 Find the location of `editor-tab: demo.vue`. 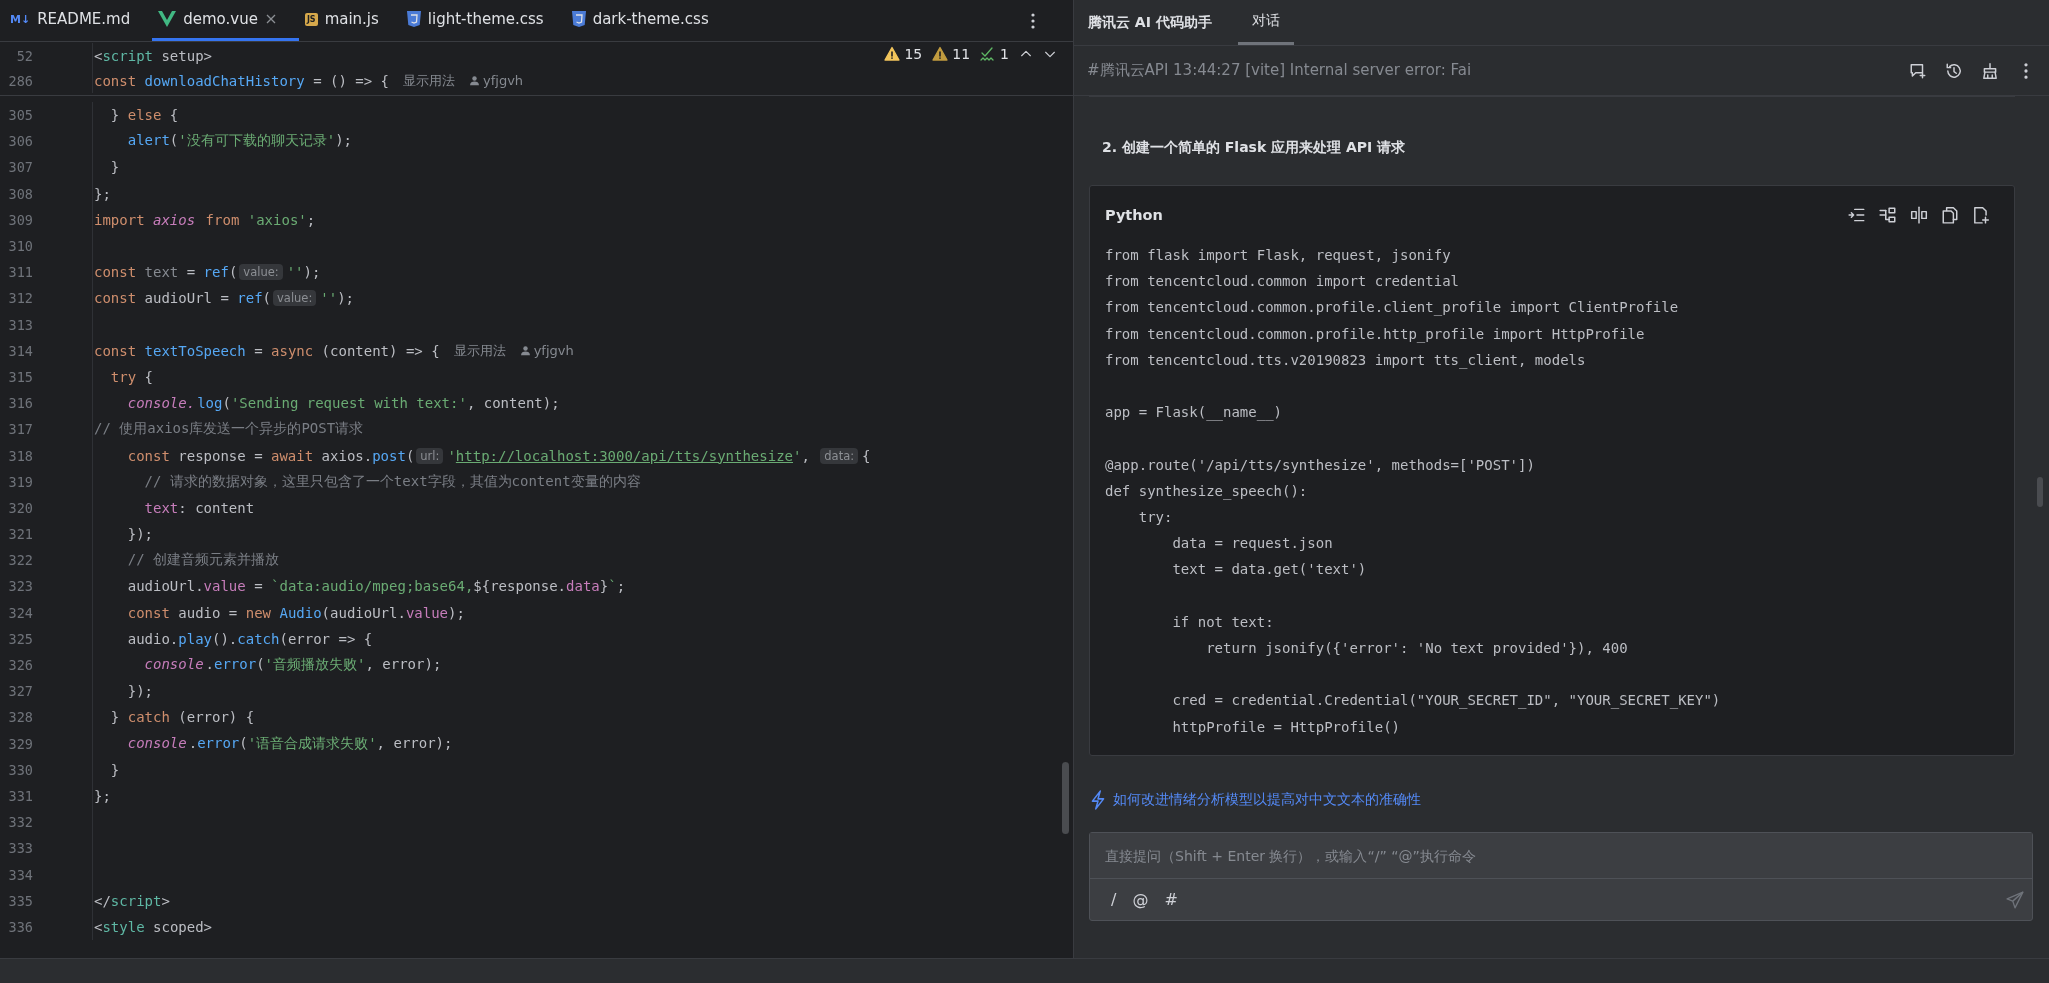

editor-tab: demo.vue is located at coordinates (225, 20).